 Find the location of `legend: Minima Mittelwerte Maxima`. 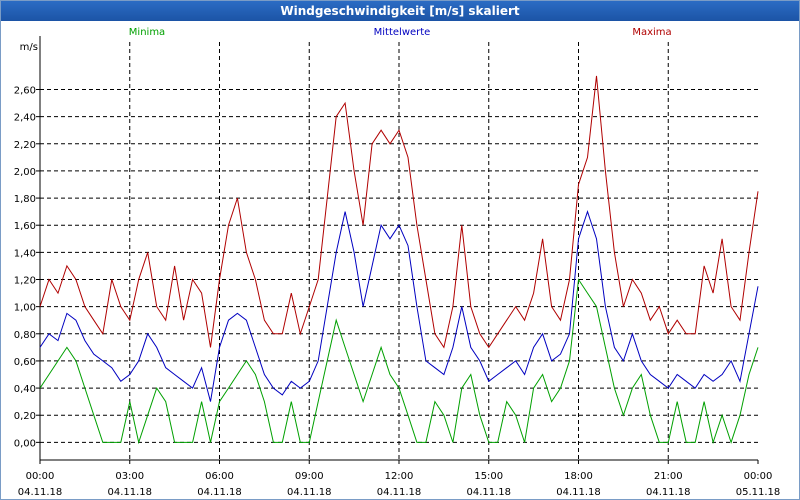

legend: Minima Mittelwerte Maxima is located at coordinates (400, 32).